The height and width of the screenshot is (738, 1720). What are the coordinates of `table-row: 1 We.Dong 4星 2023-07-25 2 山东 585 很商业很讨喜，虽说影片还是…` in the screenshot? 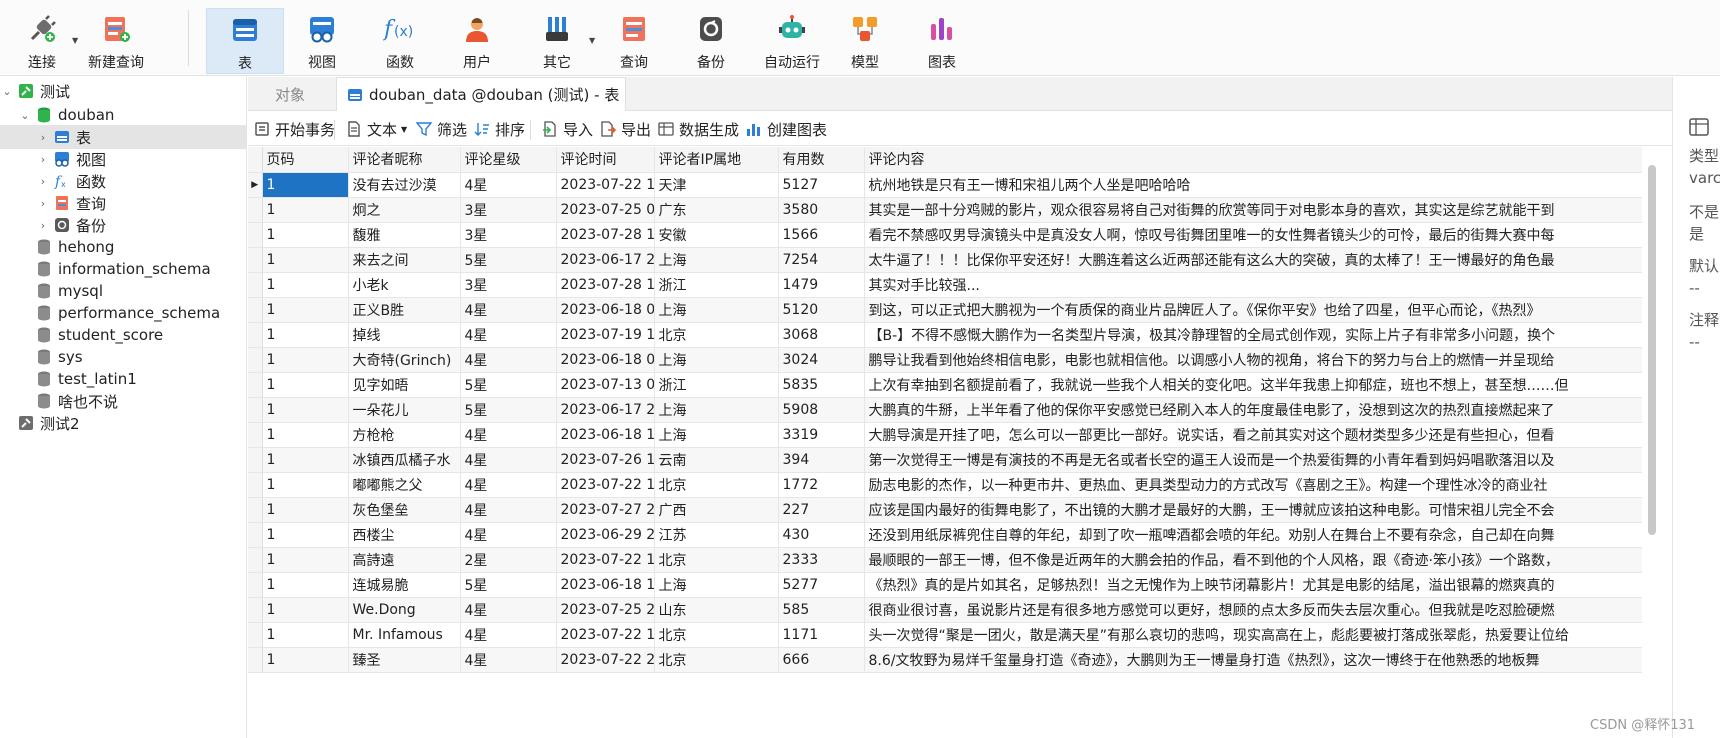 It's located at (945, 610).